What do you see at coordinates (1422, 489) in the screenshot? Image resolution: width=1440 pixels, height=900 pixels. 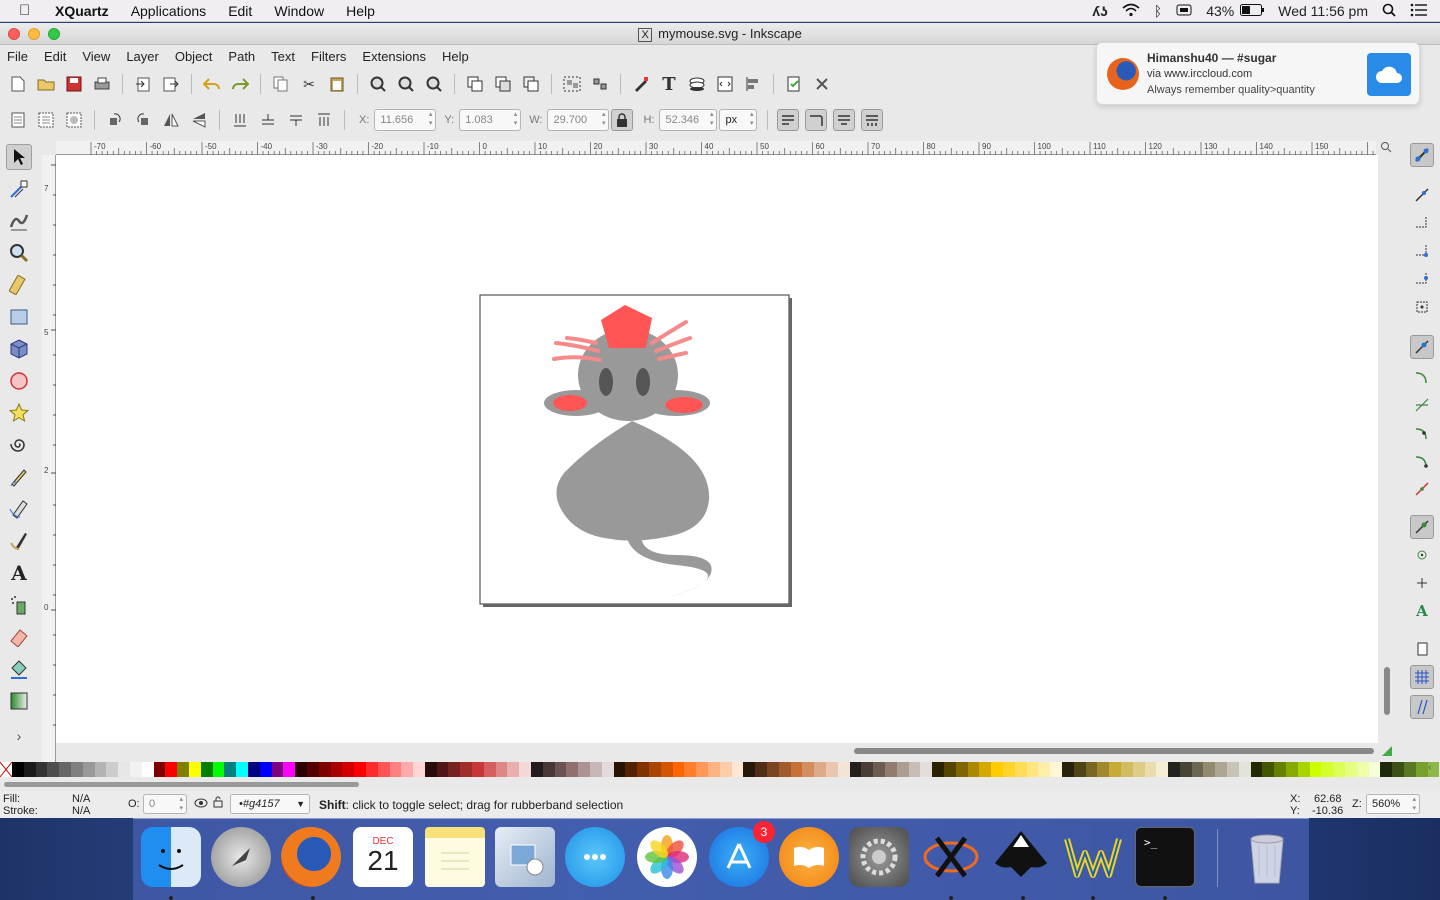 I see `snap-line-midpoints-icon` at bounding box center [1422, 489].